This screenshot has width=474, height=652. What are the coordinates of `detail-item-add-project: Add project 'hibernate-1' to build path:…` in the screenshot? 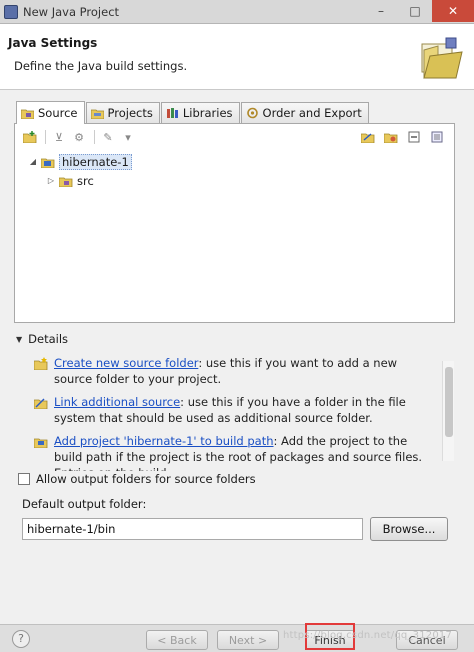 It's located at (234, 452).